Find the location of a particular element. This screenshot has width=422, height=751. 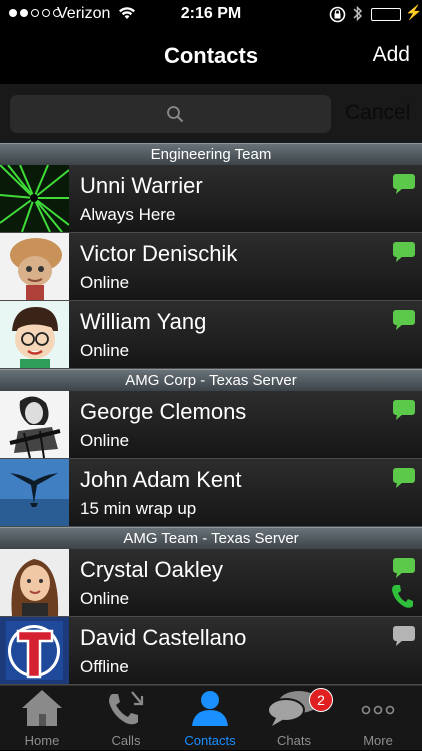

home-icon is located at coordinates (42, 708).